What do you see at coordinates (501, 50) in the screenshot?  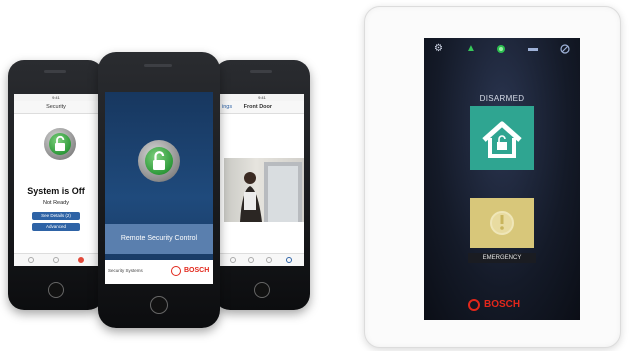 I see `status-green-icon` at bounding box center [501, 50].